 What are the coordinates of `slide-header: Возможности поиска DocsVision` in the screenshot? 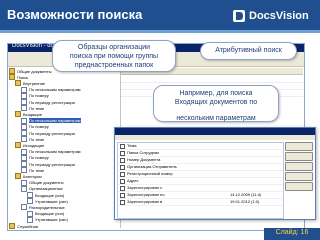 It's located at (160, 15).